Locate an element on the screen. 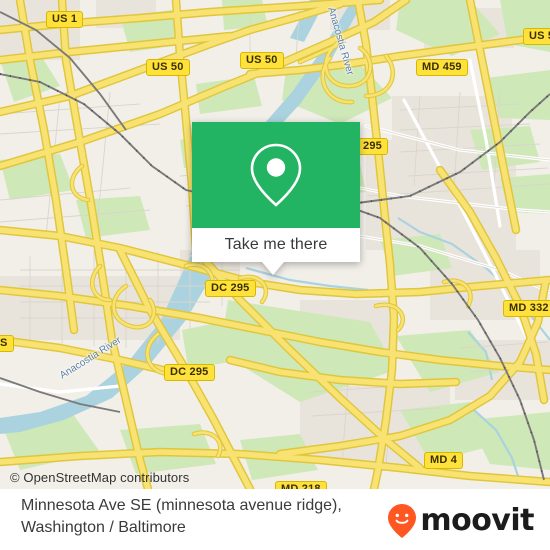 The height and width of the screenshot is (550, 550). take-me-there-button: Take me there is located at coordinates (276, 245).